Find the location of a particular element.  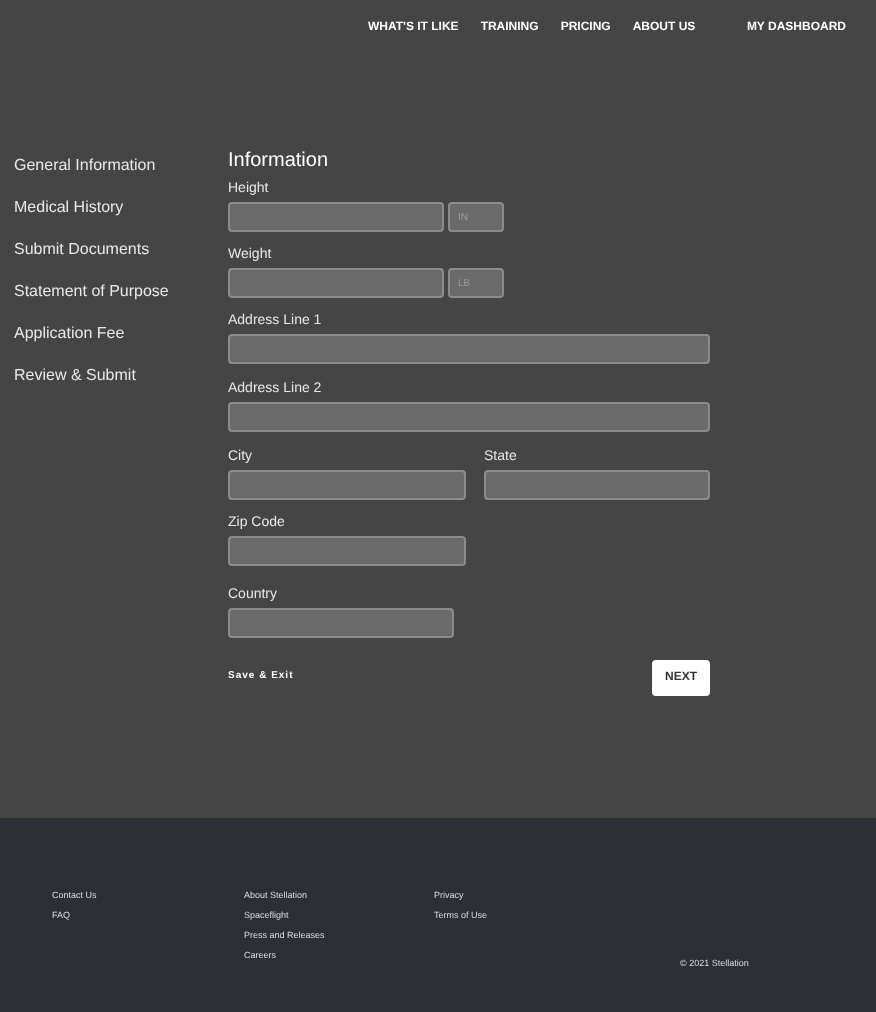

sidebar-item: Statement of Purpose is located at coordinates (121, 291).